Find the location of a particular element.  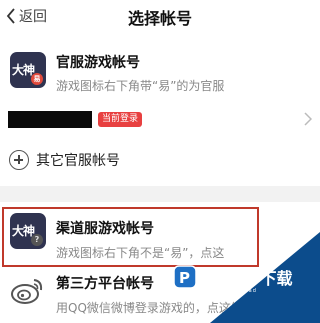

header-bar: 返回 选择帐号 is located at coordinates (160, 17).